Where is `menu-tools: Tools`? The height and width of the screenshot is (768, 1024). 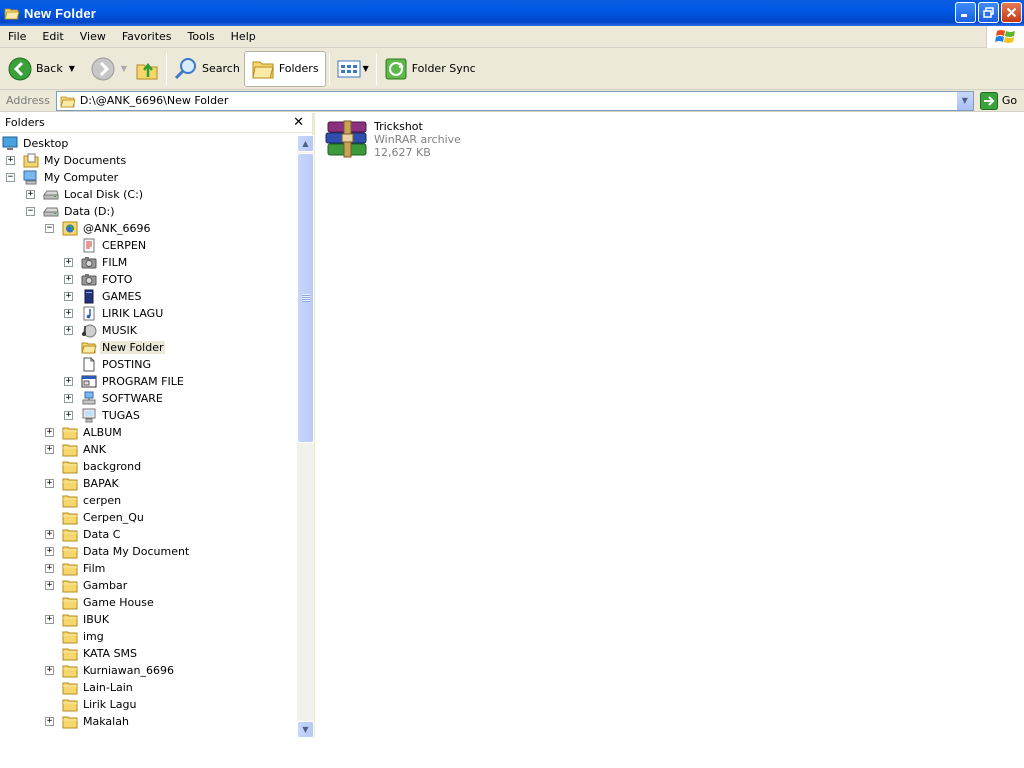 menu-tools: Tools is located at coordinates (201, 36).